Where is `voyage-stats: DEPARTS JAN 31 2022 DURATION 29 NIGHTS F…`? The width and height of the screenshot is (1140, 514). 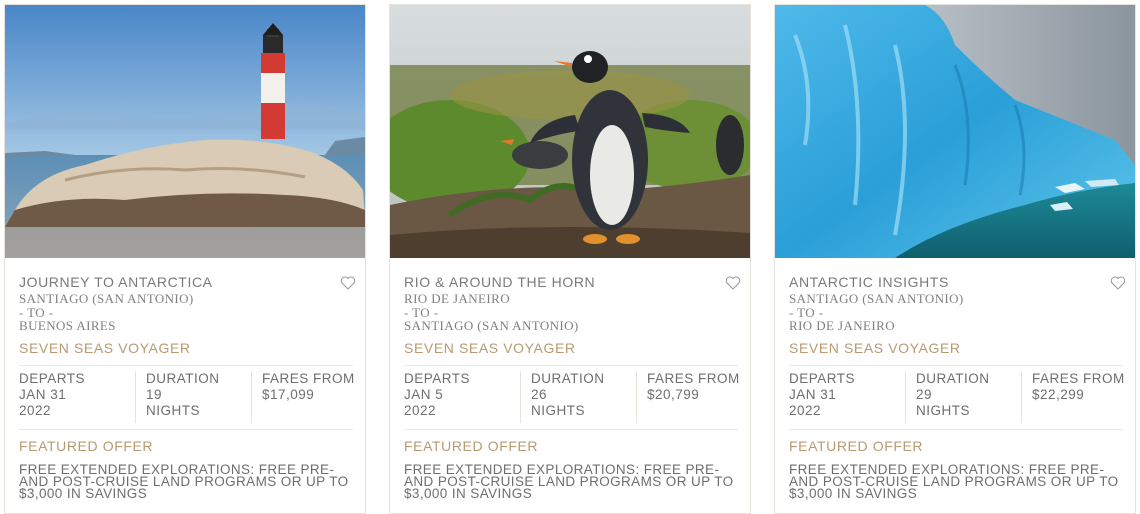 voyage-stats: DEPARTS JAN 31 2022 DURATION 29 NIGHTS F… is located at coordinates (957, 397).